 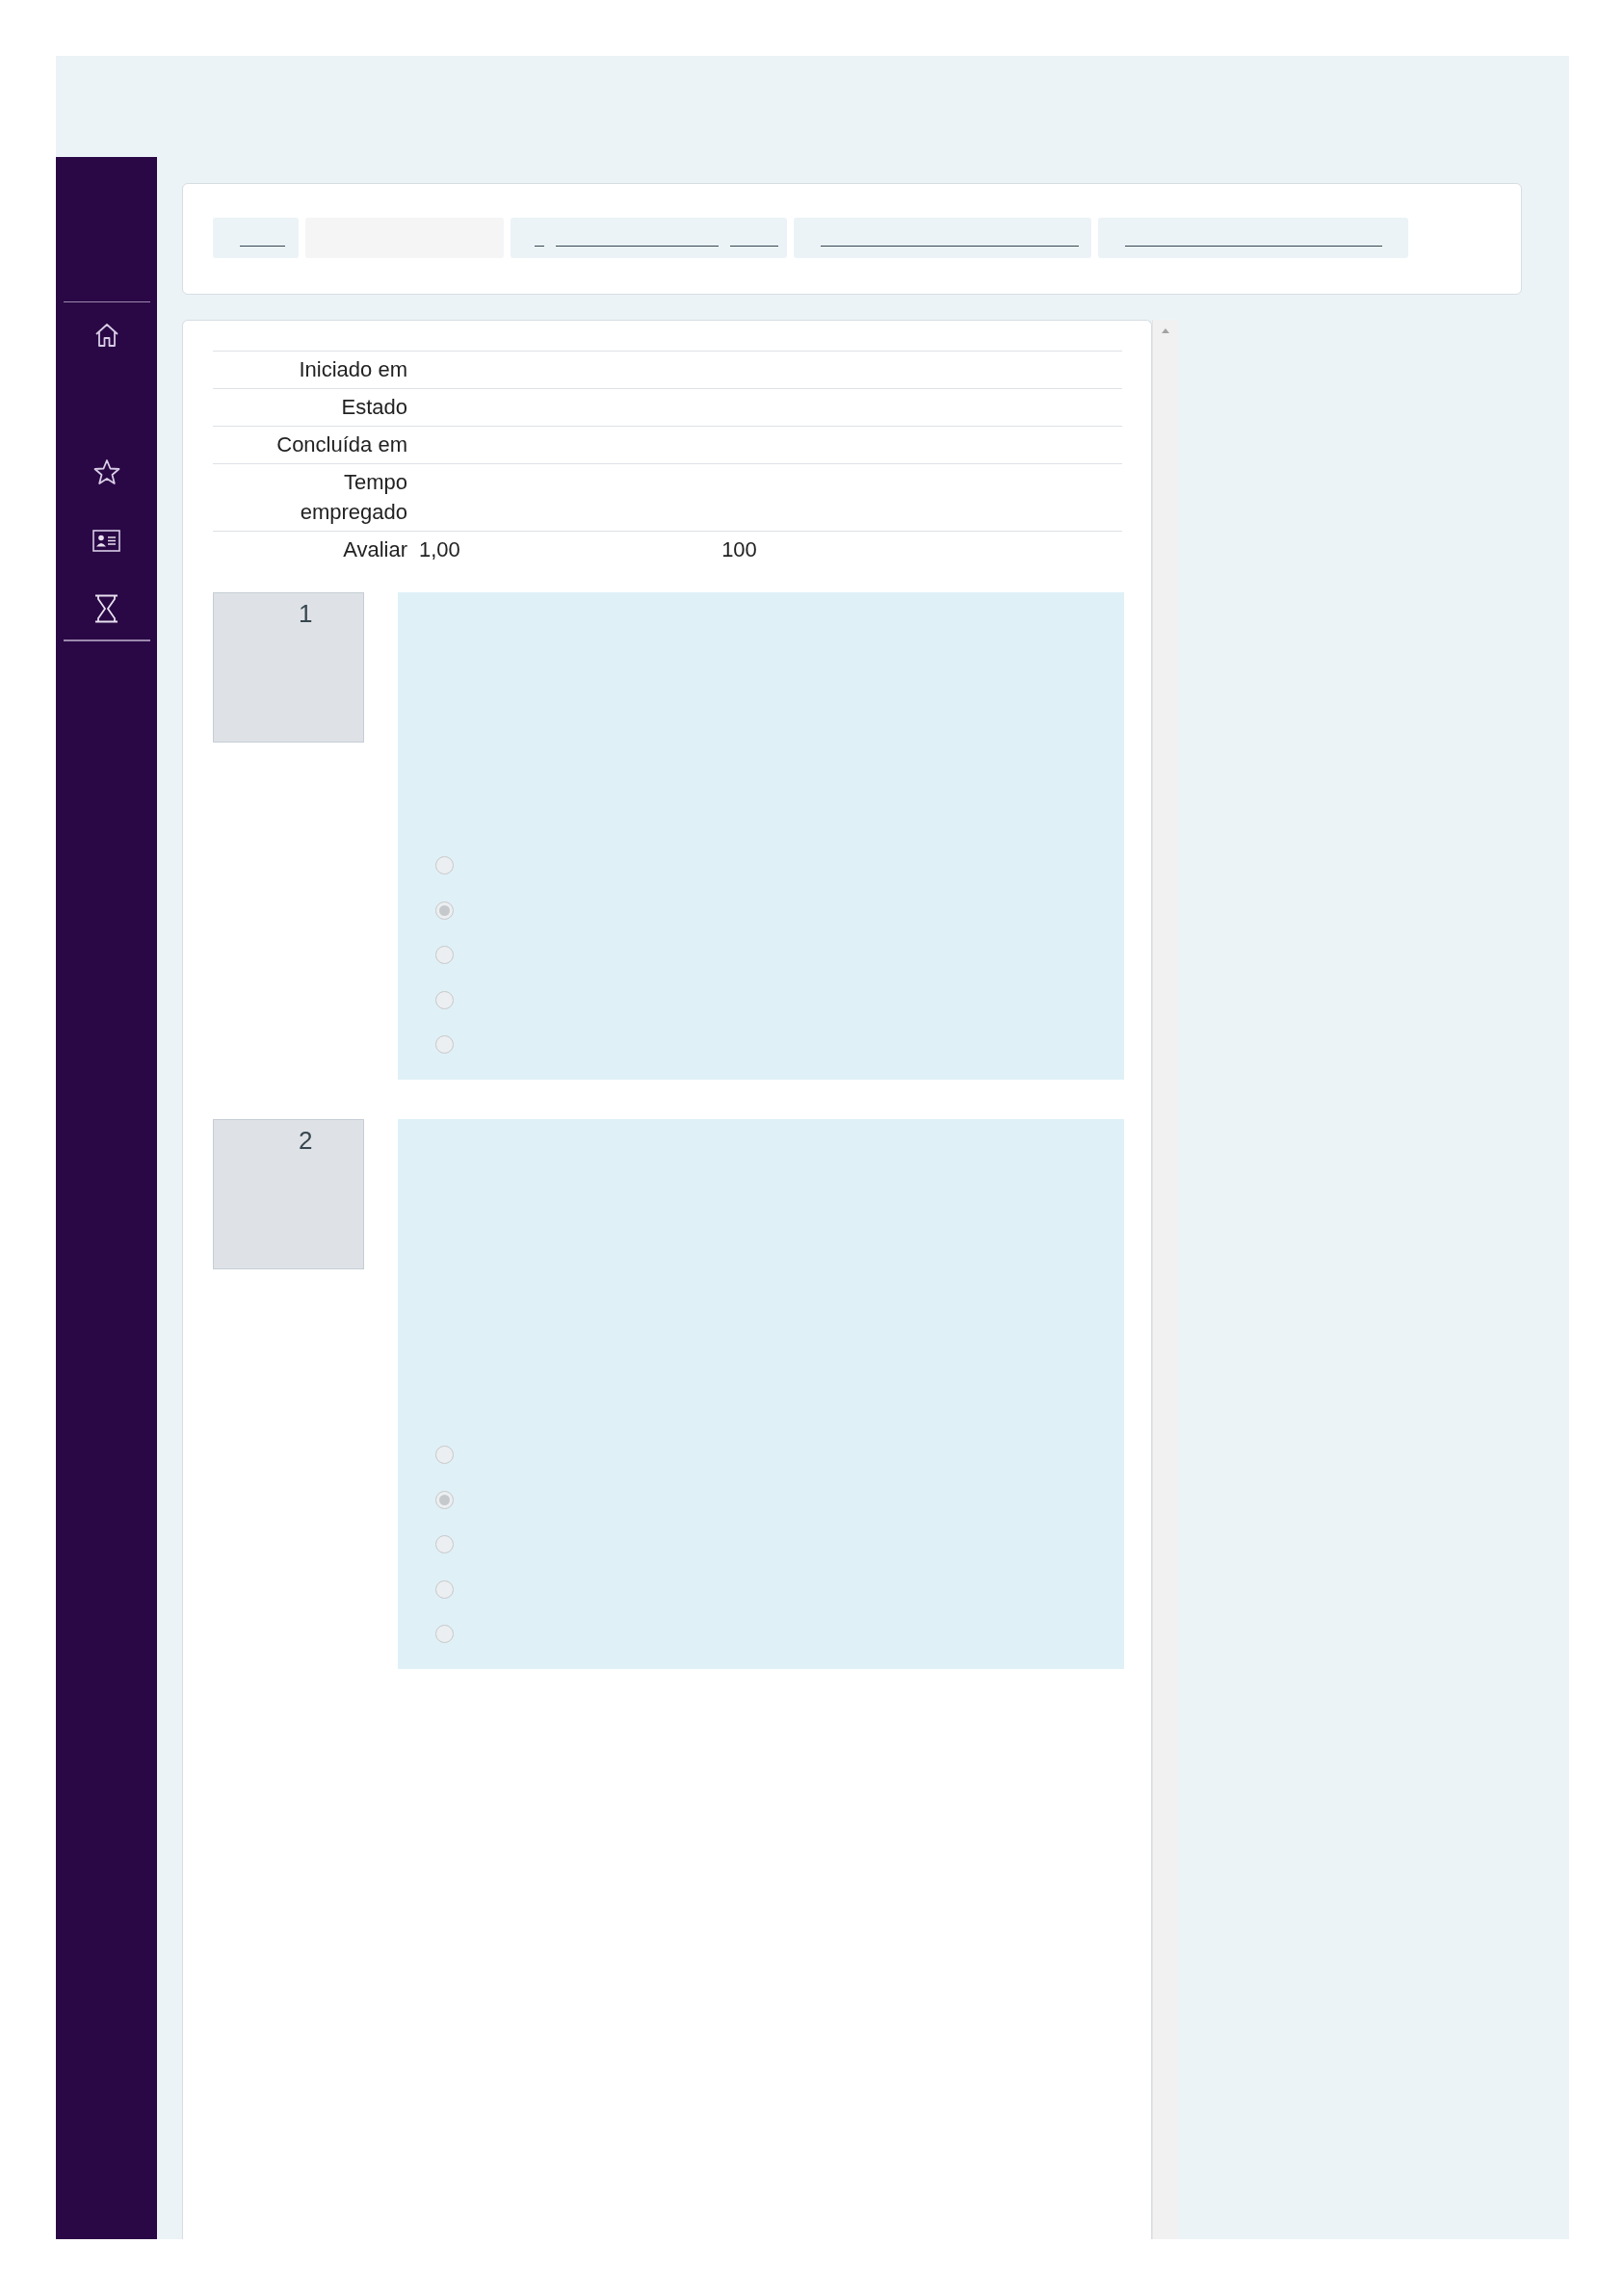 I want to click on summary-label: Concluída em, so click(x=341, y=444).